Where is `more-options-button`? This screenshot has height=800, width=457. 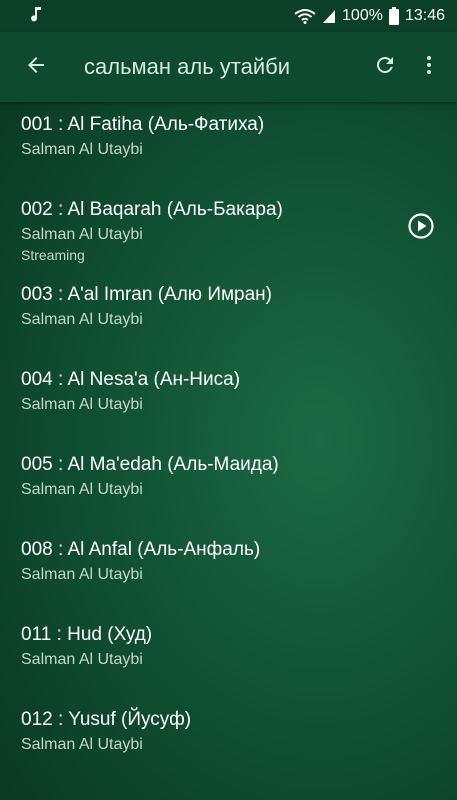 more-options-button is located at coordinates (429, 67).